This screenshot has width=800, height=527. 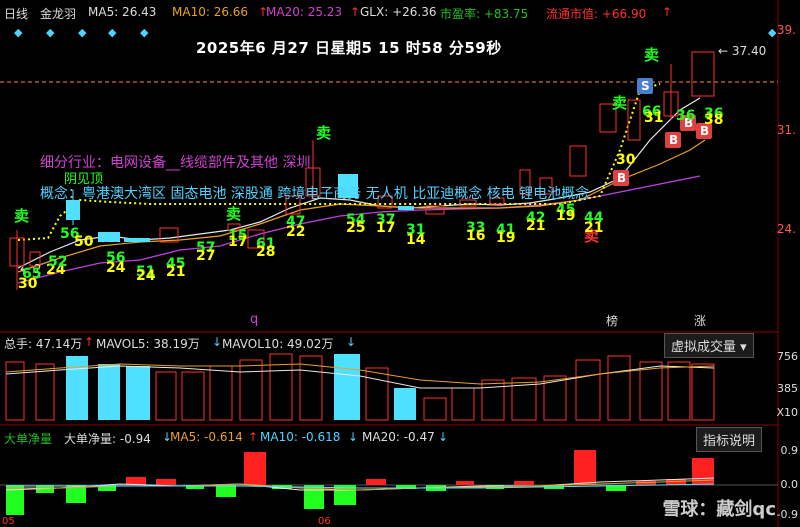 I want to click on vol-axis-mid: 385, so click(x=787, y=388).